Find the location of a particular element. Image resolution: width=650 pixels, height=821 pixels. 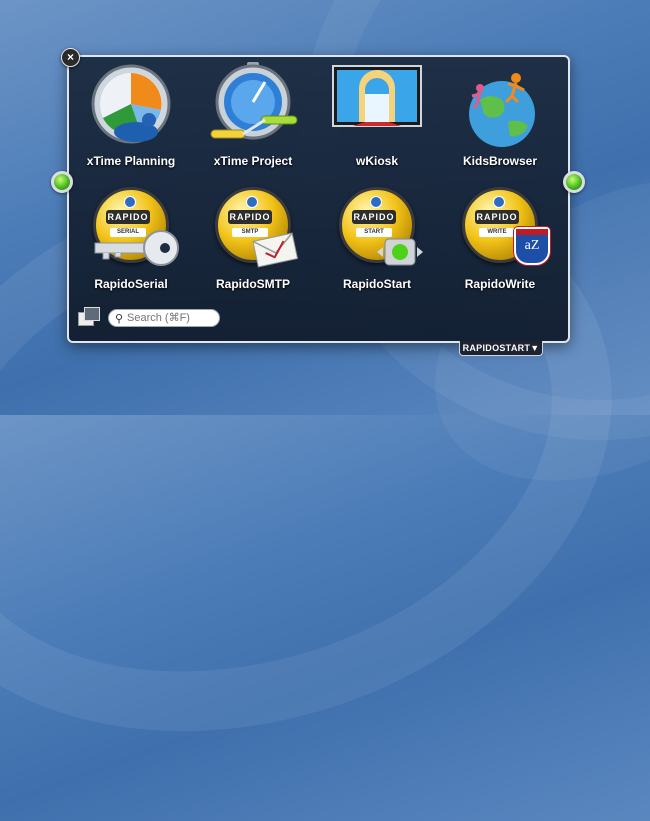

search-input is located at coordinates (171, 318).